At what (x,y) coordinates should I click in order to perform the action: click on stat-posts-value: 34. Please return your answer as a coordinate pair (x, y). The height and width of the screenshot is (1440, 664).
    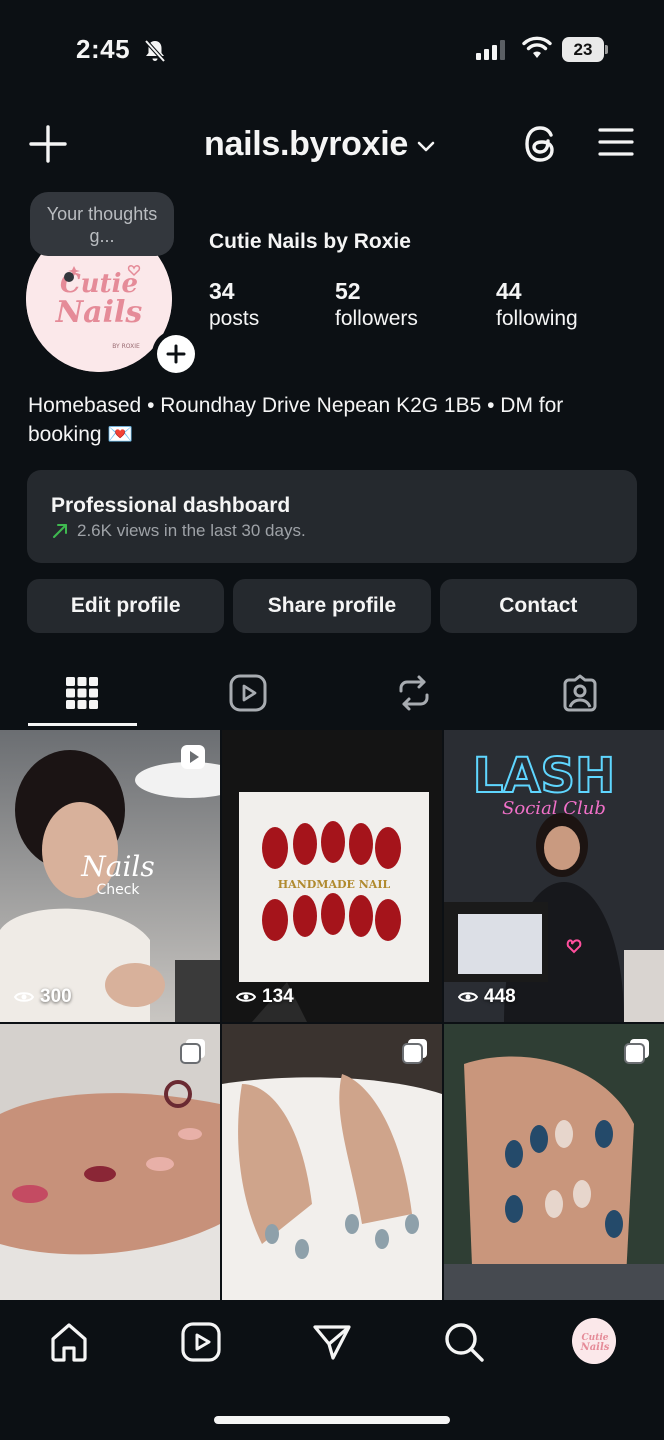
    Looking at the image, I should click on (222, 291).